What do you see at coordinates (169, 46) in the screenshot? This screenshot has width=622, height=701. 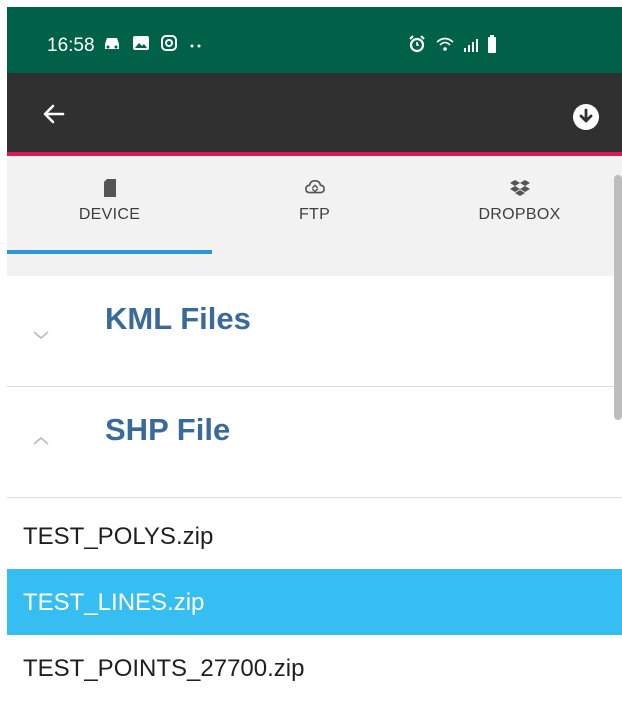 I see `instagram-icon` at bounding box center [169, 46].